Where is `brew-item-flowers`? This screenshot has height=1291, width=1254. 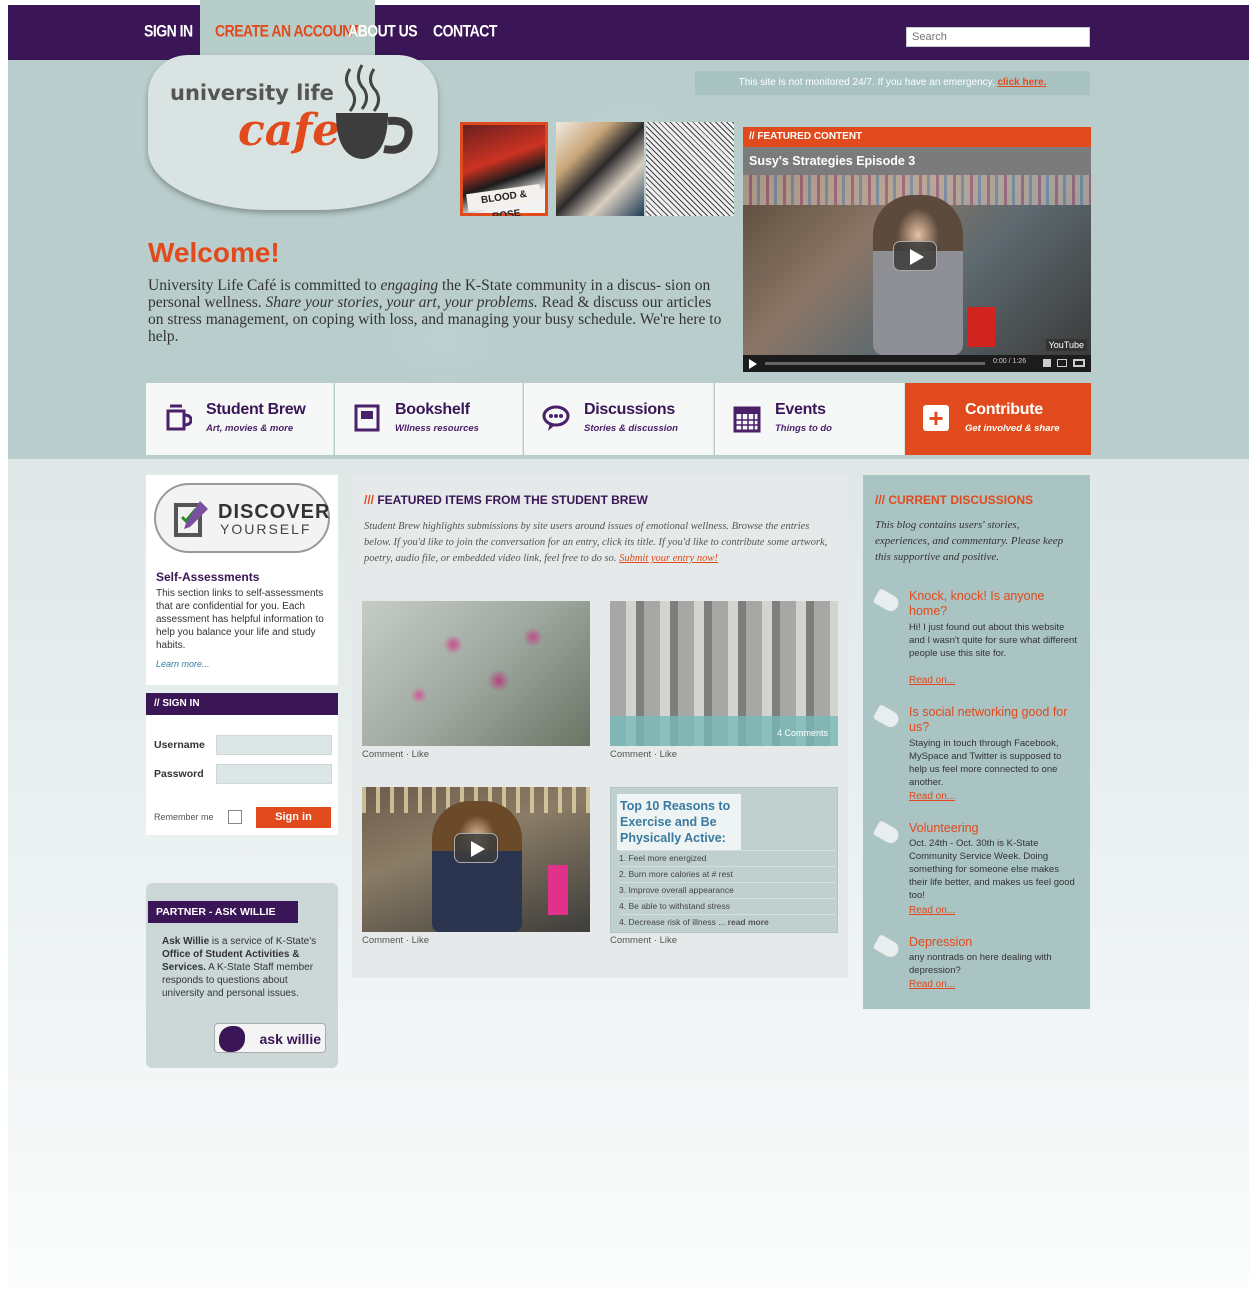
brew-item-flowers is located at coordinates (476, 673).